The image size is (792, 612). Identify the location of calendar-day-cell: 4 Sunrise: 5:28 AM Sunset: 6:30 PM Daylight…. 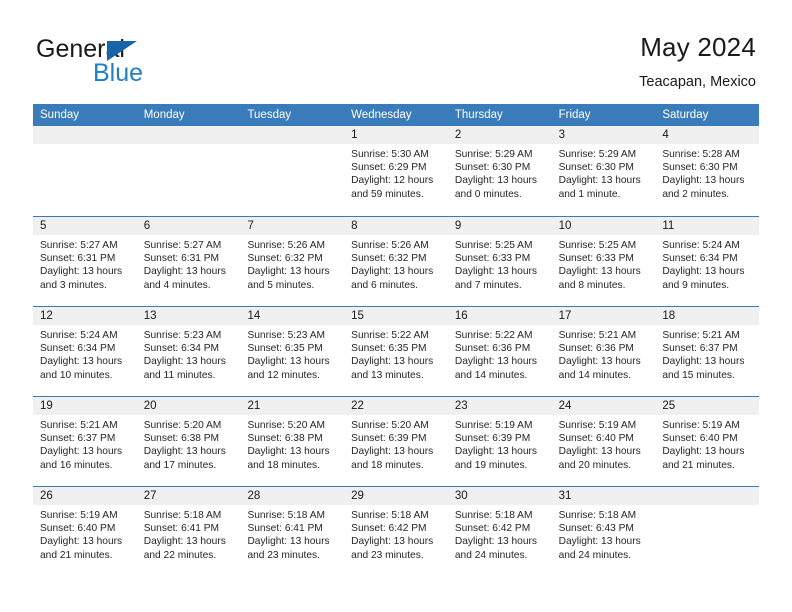
(707, 171).